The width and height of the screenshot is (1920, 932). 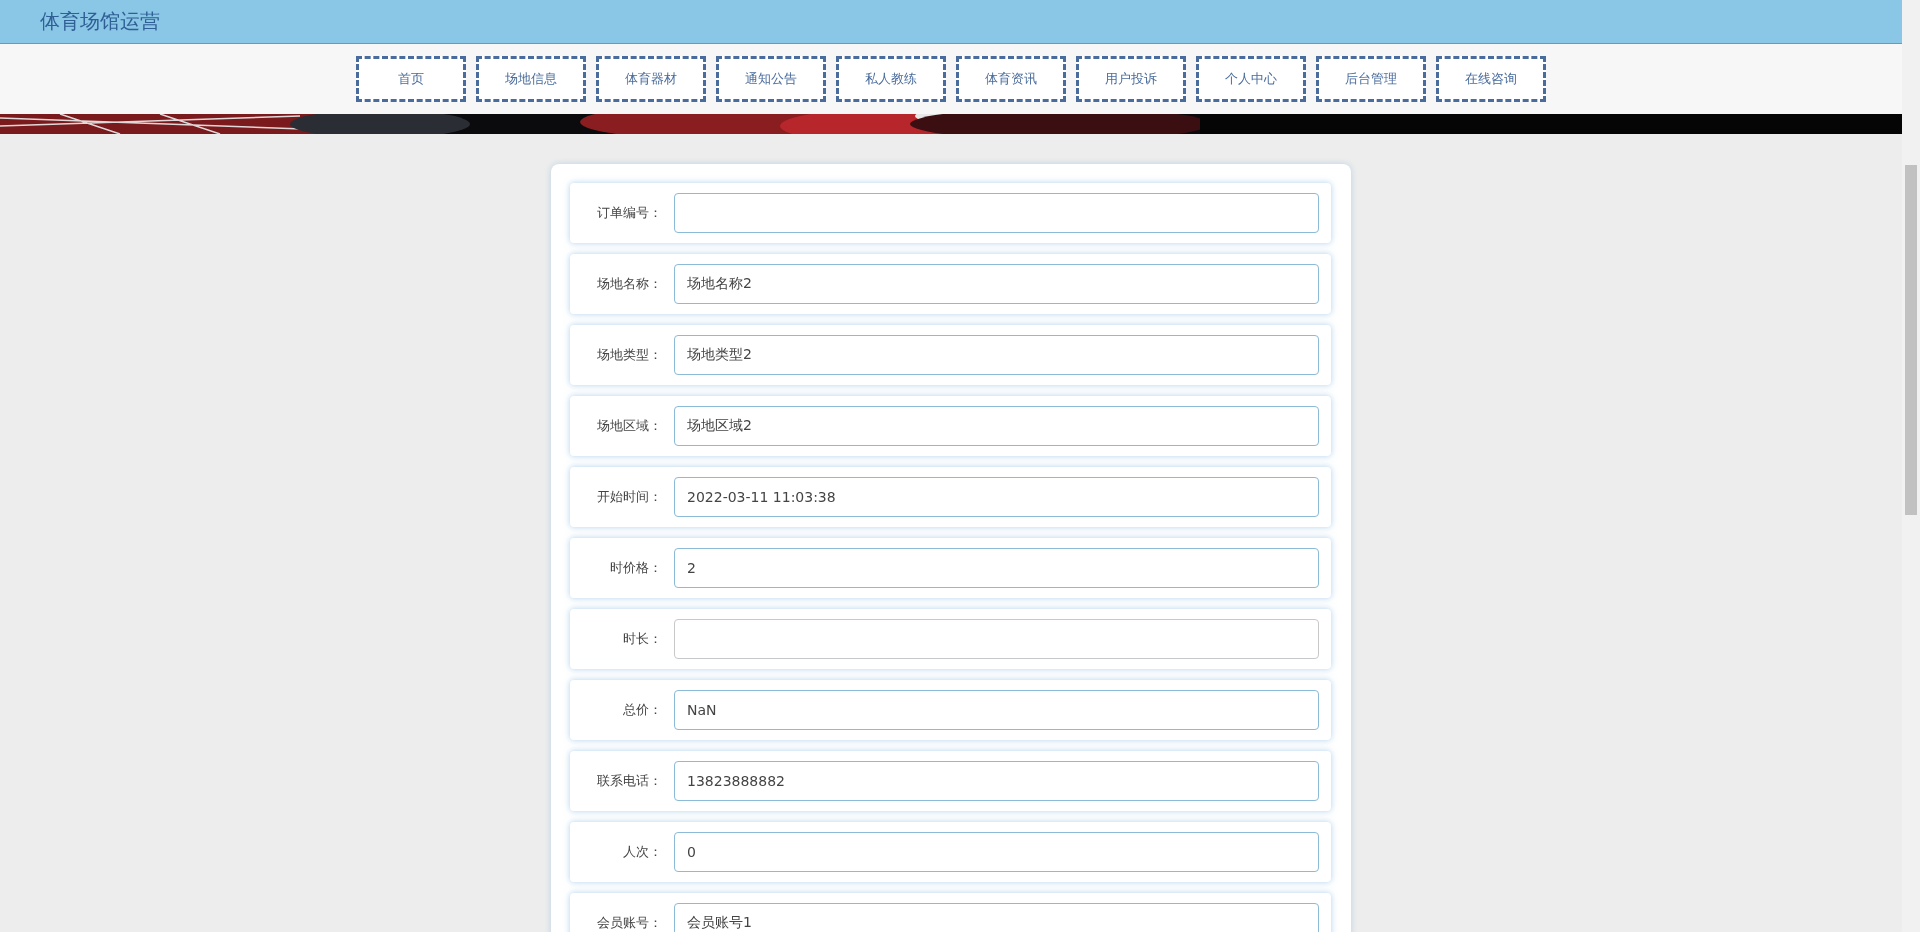 I want to click on input-field: 场地名称2, so click(x=996, y=284).